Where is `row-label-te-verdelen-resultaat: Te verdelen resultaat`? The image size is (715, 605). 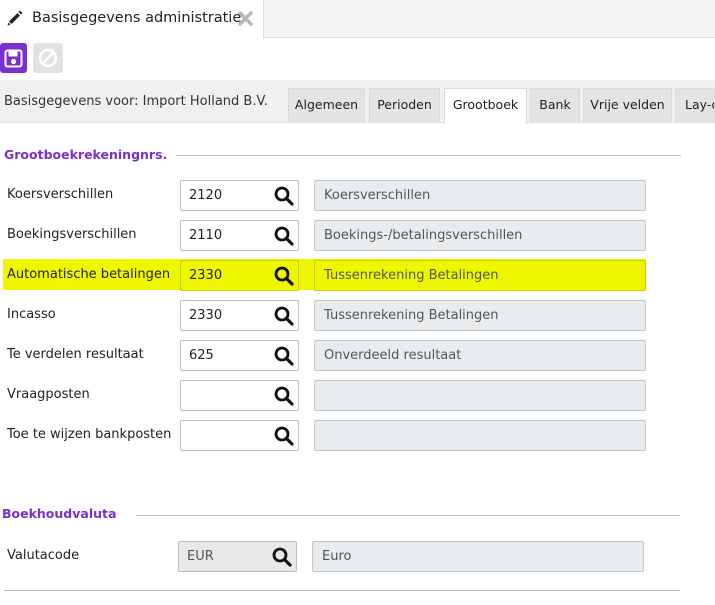 row-label-te-verdelen-resultaat: Te verdelen resultaat is located at coordinates (75, 354).